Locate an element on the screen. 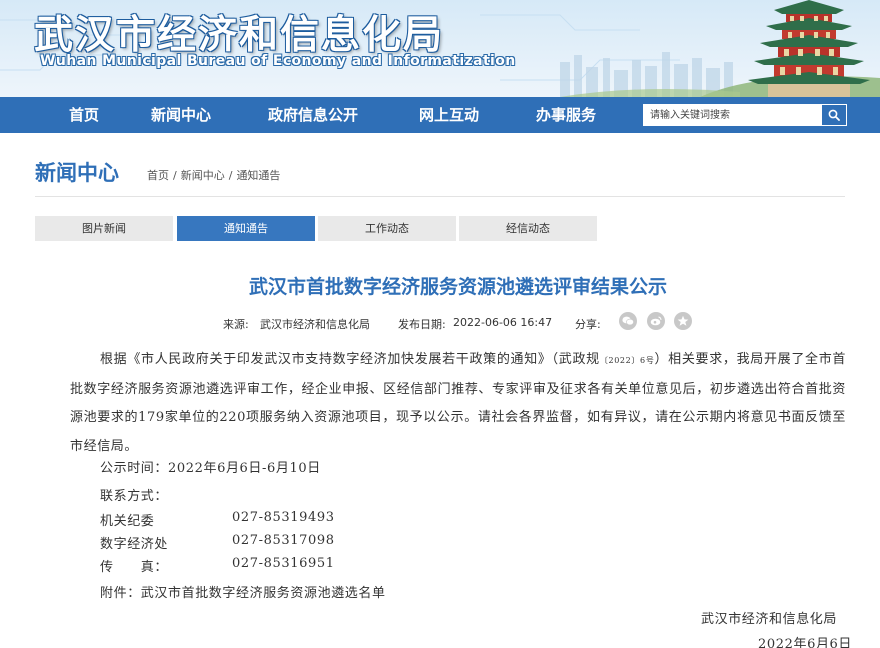  attachment-link: 附件：武汉市首批数字经济服务资源池遴选名单 is located at coordinates (243, 591).